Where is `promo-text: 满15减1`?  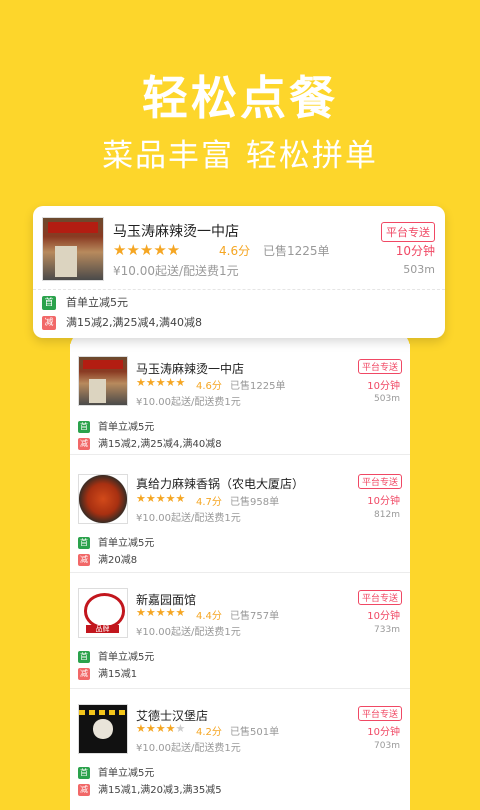 promo-text: 满15减1 is located at coordinates (118, 674).